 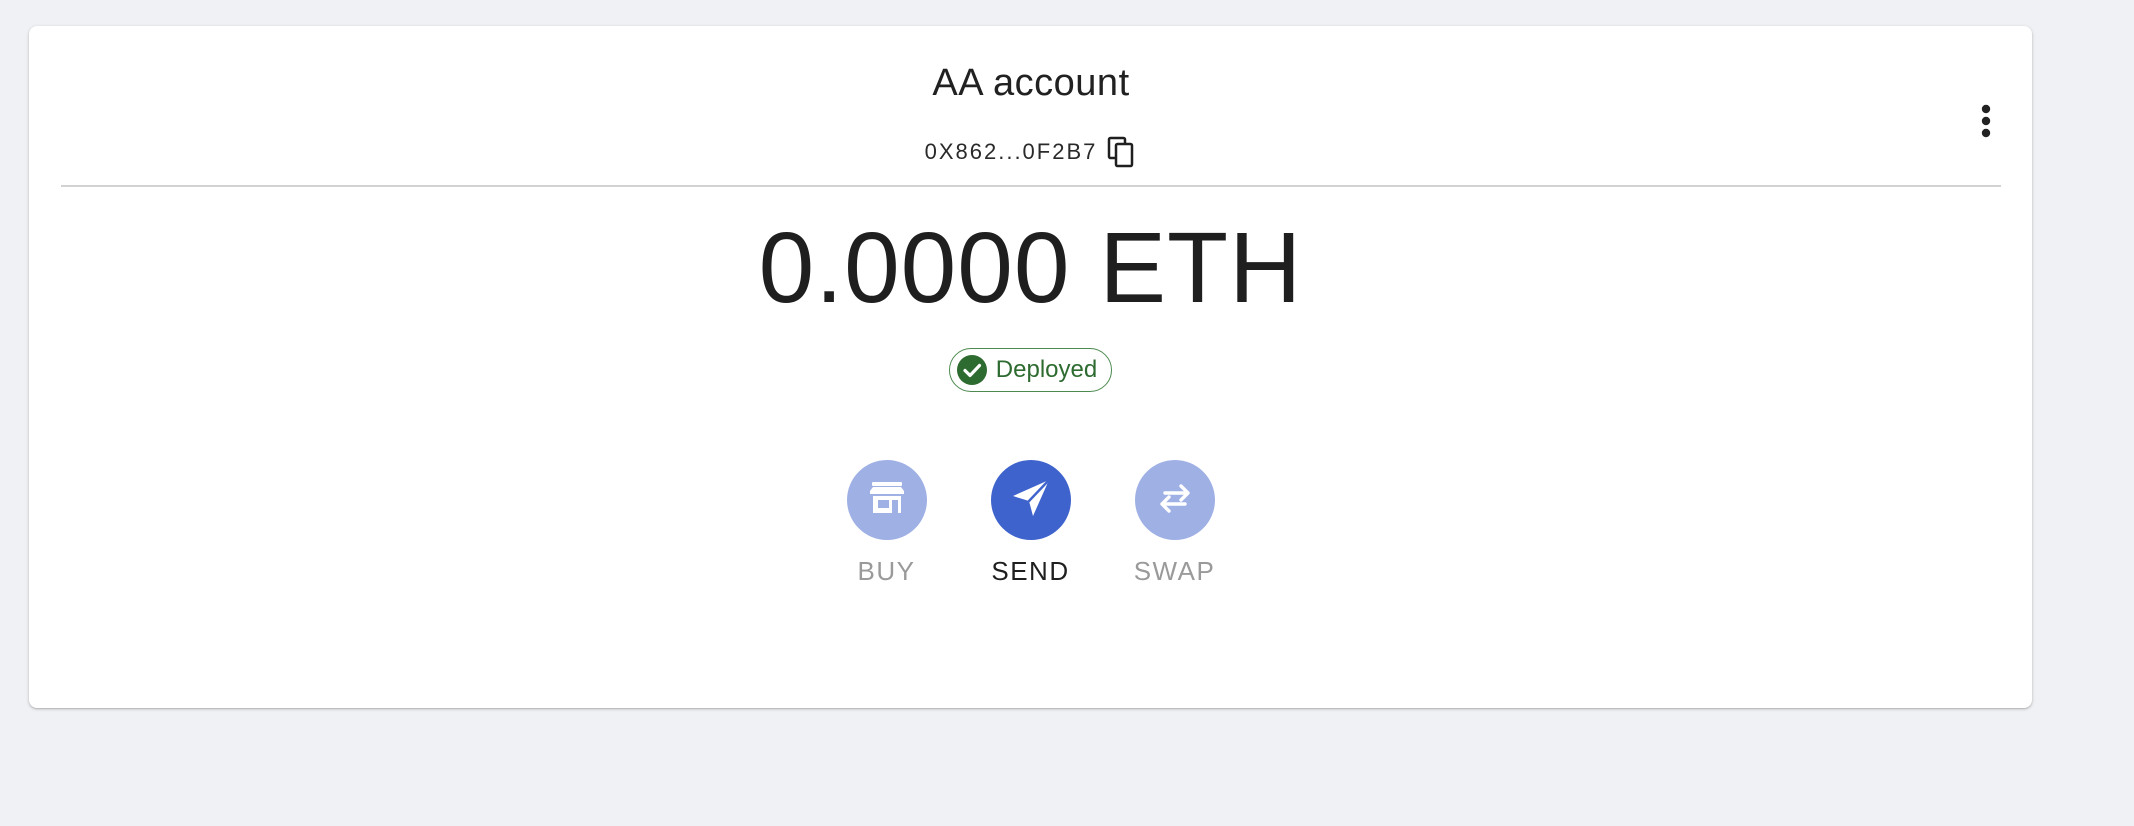 I want to click on send-icon, so click(x=1031, y=500).